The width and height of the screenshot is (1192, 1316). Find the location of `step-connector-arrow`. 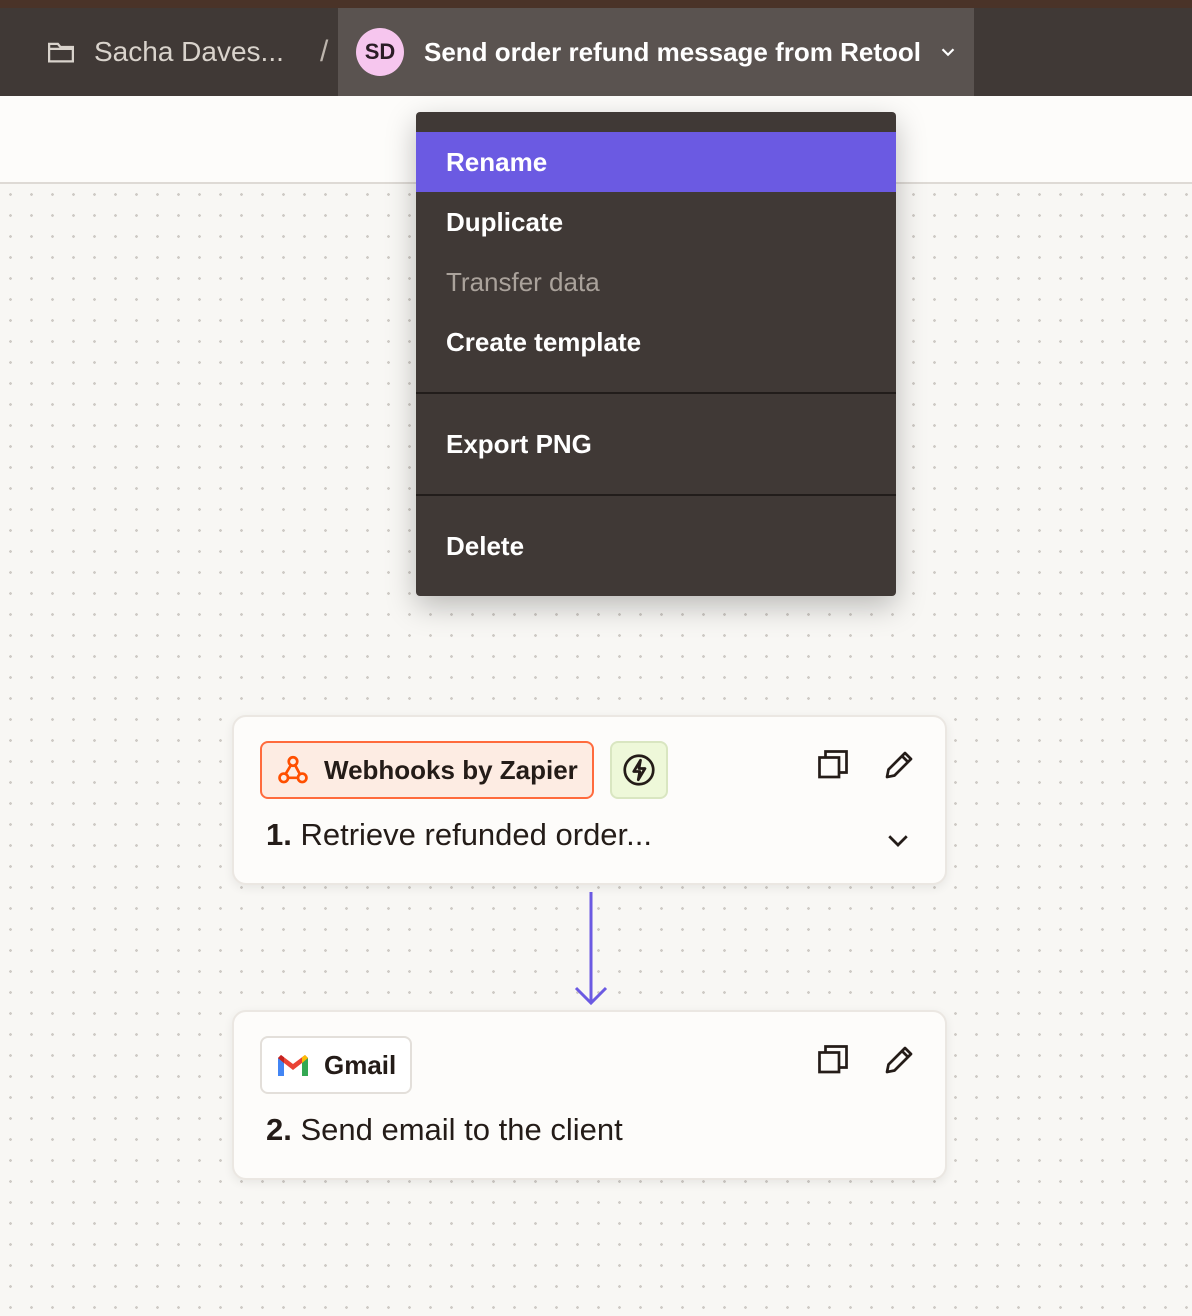

step-connector-arrow is located at coordinates (591, 949).